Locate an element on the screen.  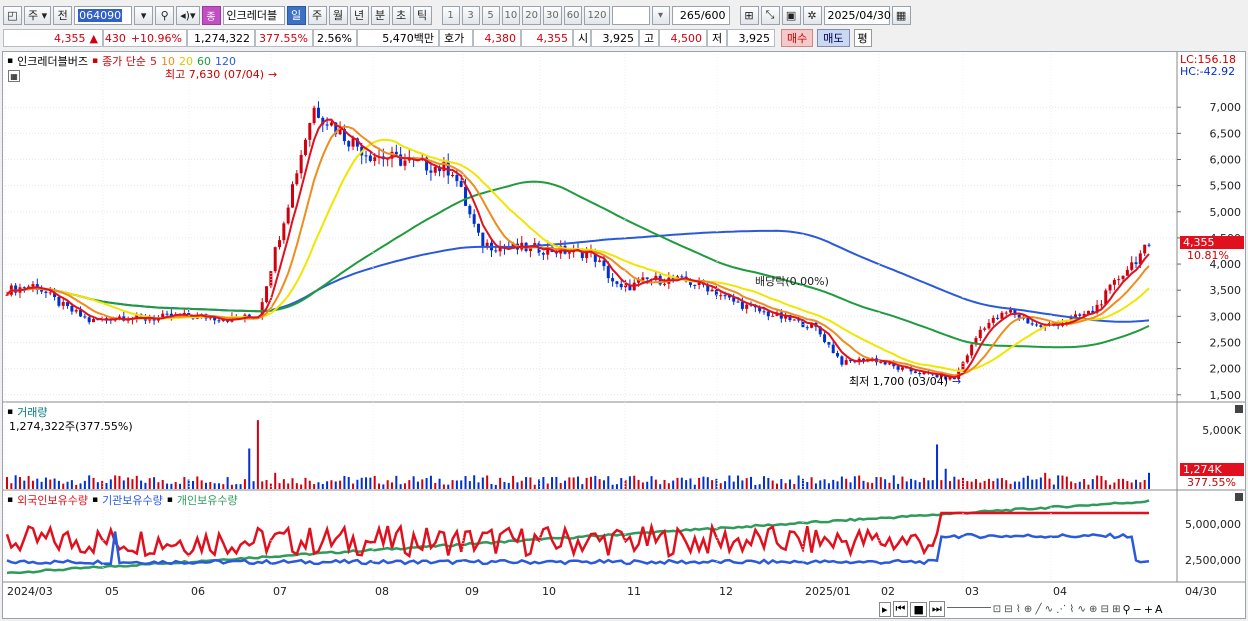
tick-count-3: 3 is located at coordinates (470, 15).